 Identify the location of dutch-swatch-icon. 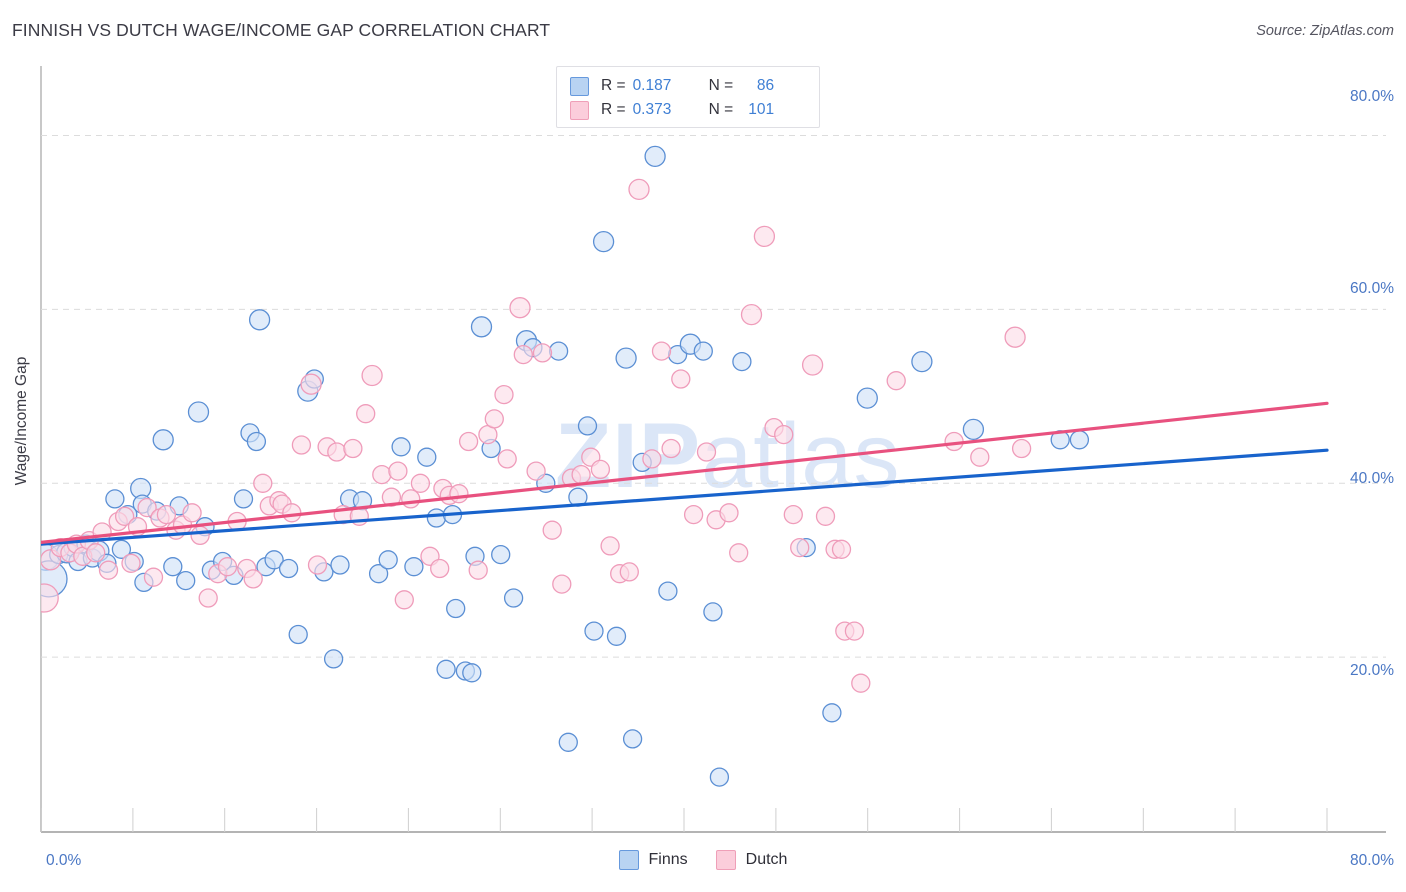
(579, 110).